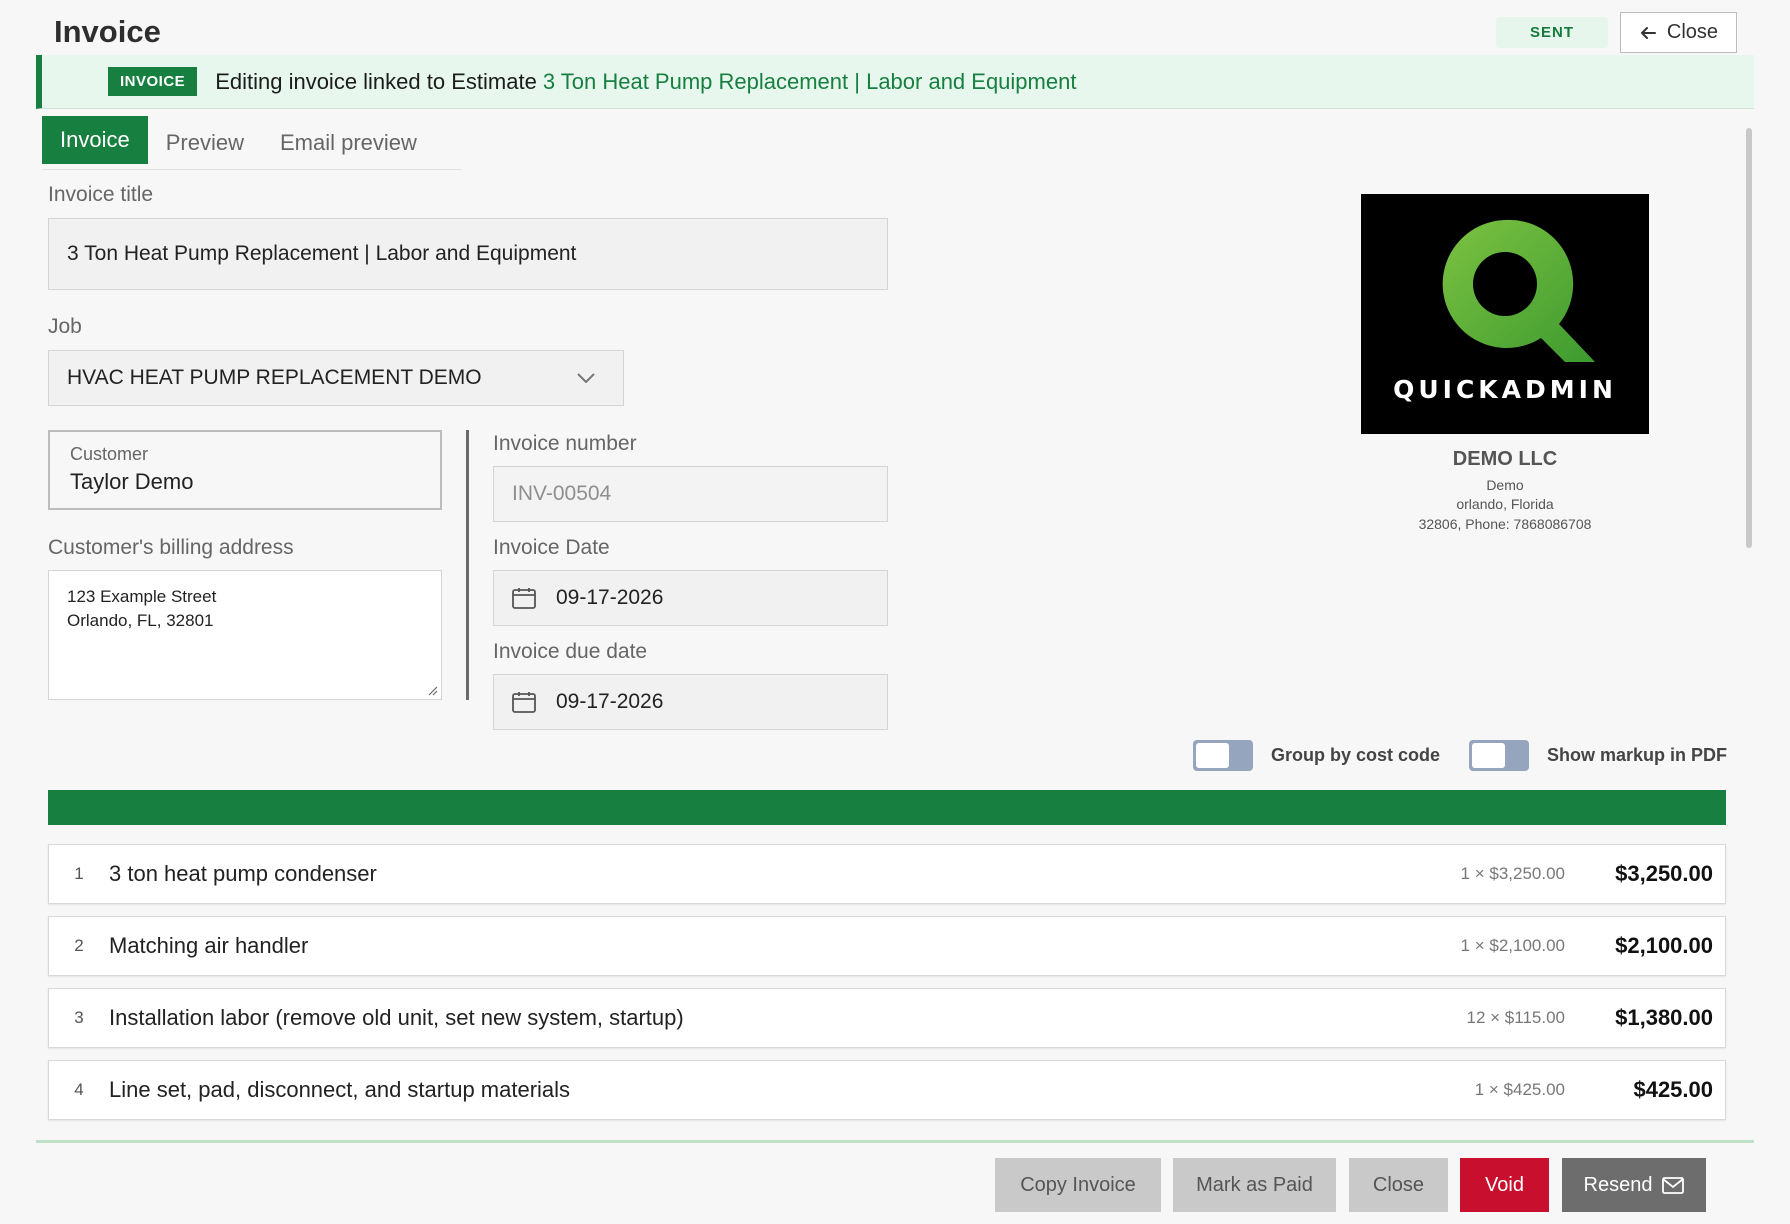 The image size is (1790, 1224). I want to click on quickadmin-logo-icon: QUICKADMIN, so click(1505, 311).